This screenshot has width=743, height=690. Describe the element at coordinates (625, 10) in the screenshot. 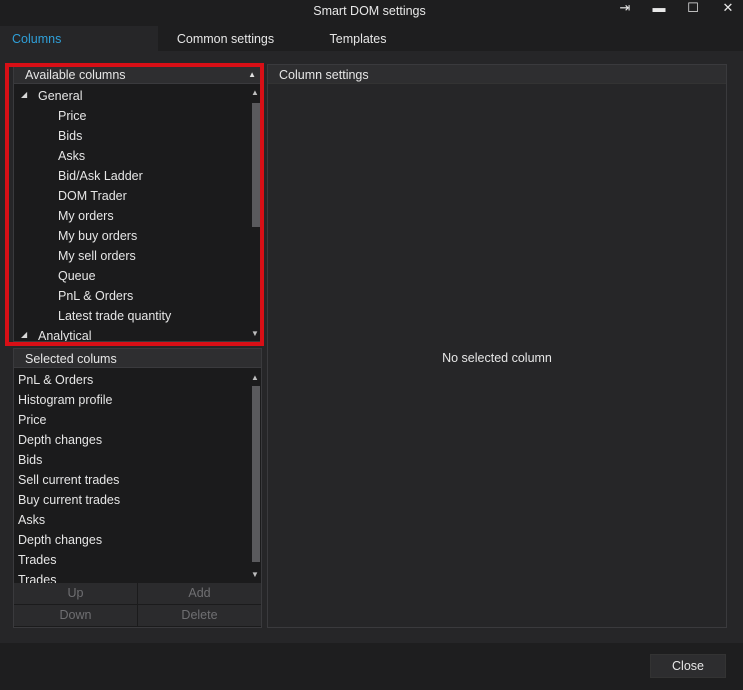

I see `pin-icon: ⇥` at that location.